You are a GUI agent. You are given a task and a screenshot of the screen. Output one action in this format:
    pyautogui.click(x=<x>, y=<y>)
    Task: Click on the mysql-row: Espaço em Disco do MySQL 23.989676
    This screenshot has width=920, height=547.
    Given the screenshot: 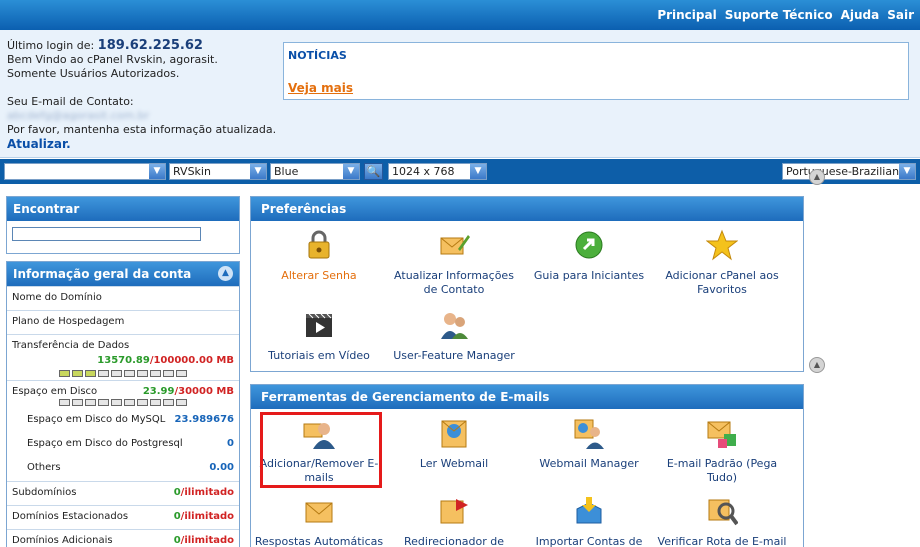 What is the action you would take?
    pyautogui.click(x=123, y=421)
    